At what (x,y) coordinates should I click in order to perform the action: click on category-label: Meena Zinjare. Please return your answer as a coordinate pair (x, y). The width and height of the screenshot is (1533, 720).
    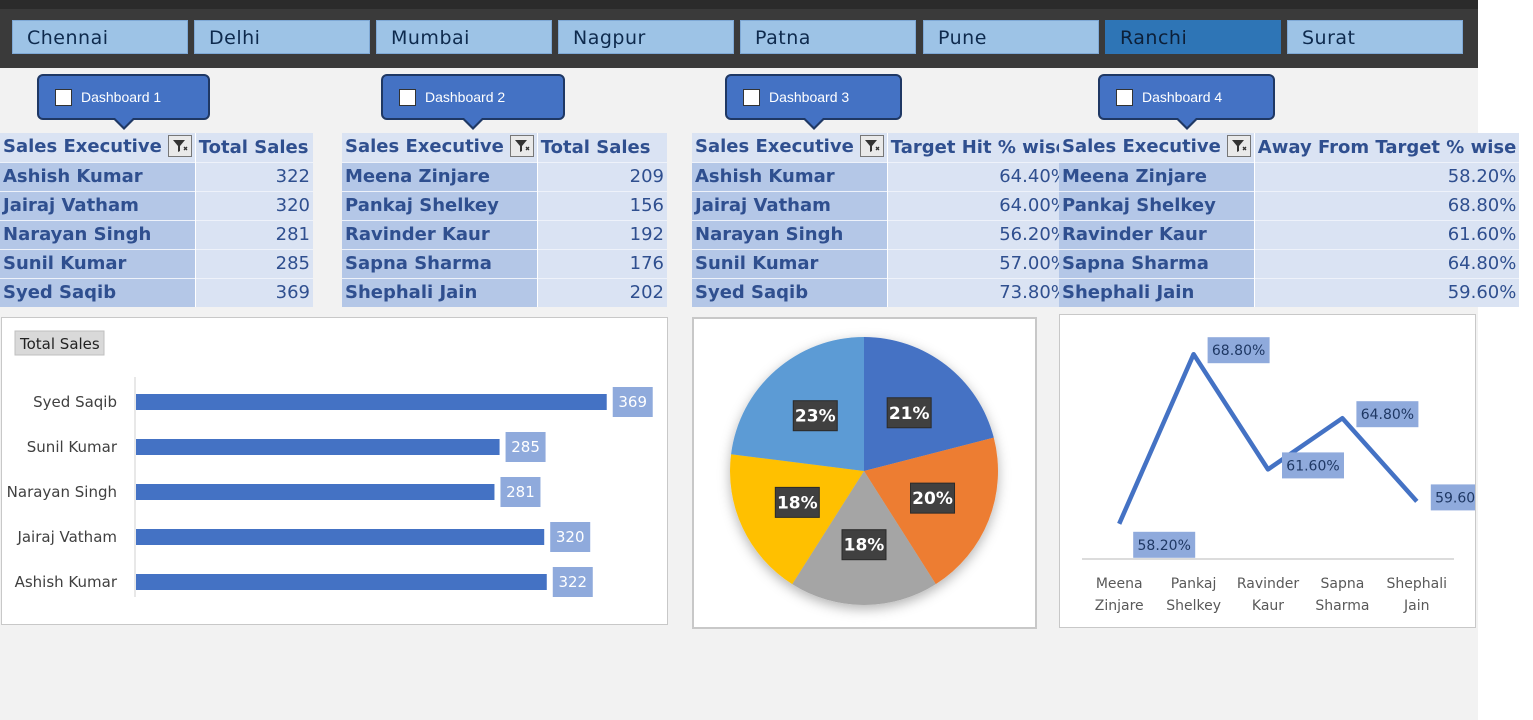
    Looking at the image, I should click on (1119, 595).